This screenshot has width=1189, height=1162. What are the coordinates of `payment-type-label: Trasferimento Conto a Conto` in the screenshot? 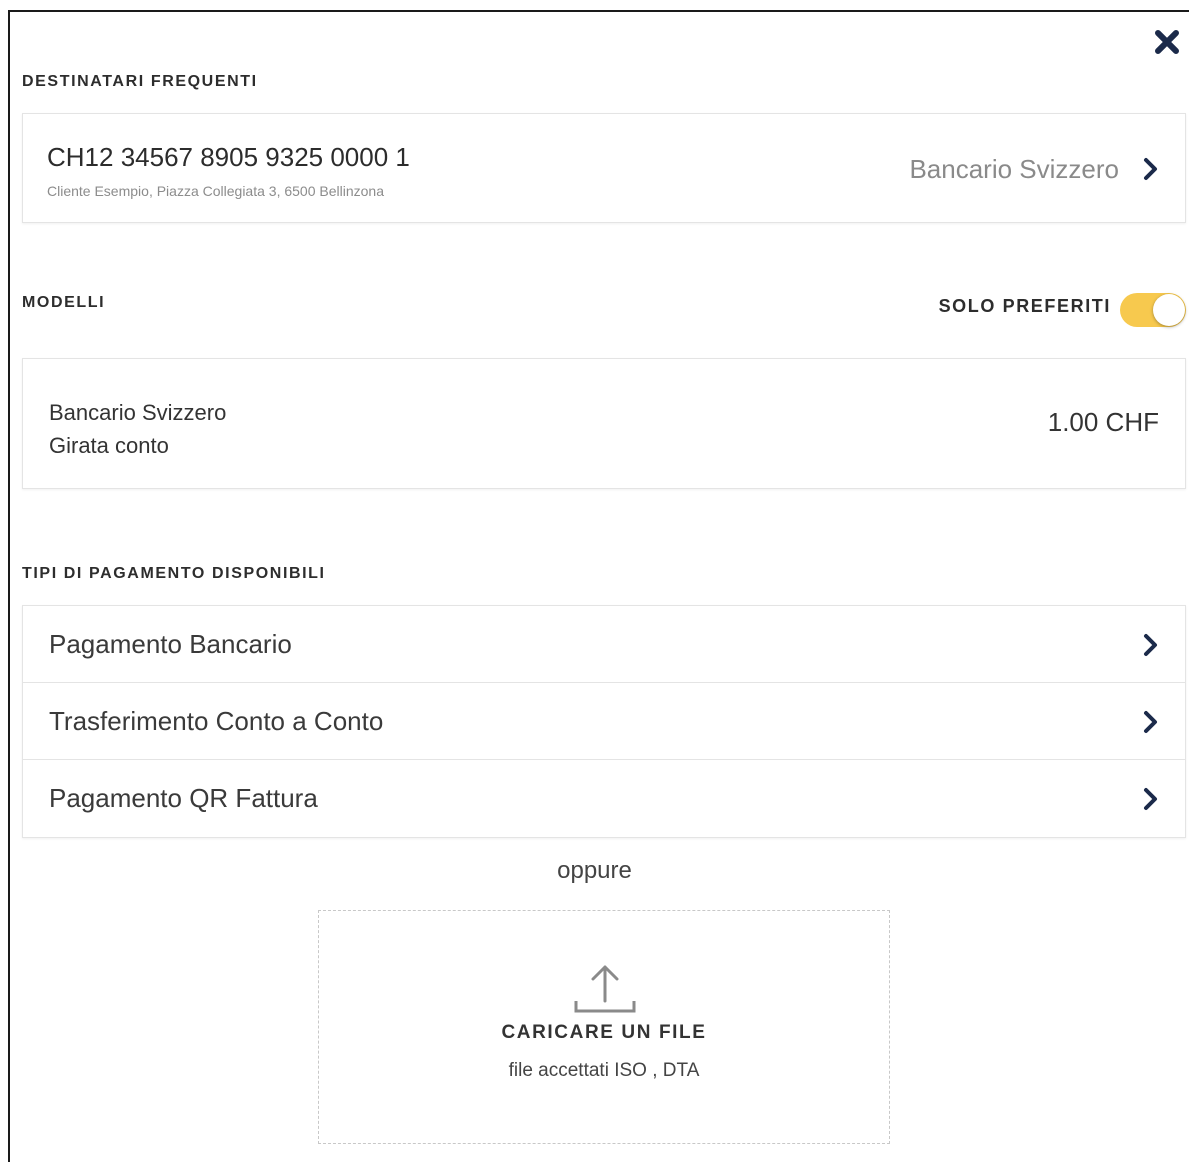 It's located at (216, 721).